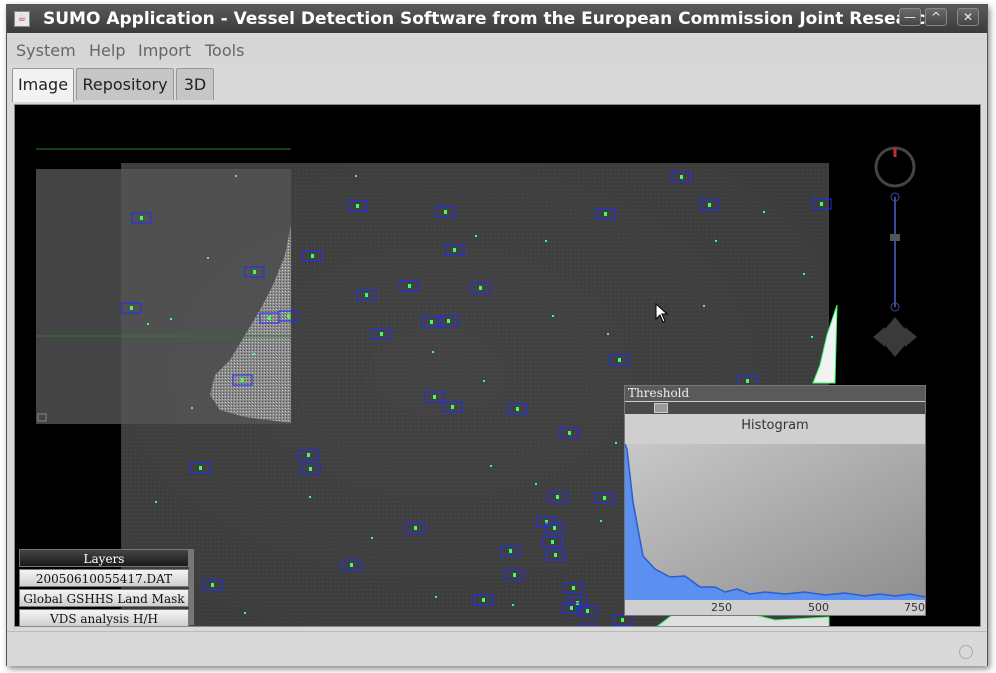  Describe the element at coordinates (104, 578) in the screenshot. I see `layer-item-image: 20050610055417.DAT` at that location.